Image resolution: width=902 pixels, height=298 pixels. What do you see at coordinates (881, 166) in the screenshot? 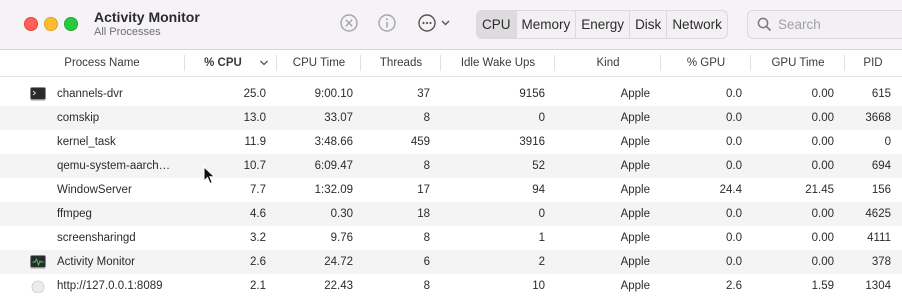
I see `pid-value: 694` at bounding box center [881, 166].